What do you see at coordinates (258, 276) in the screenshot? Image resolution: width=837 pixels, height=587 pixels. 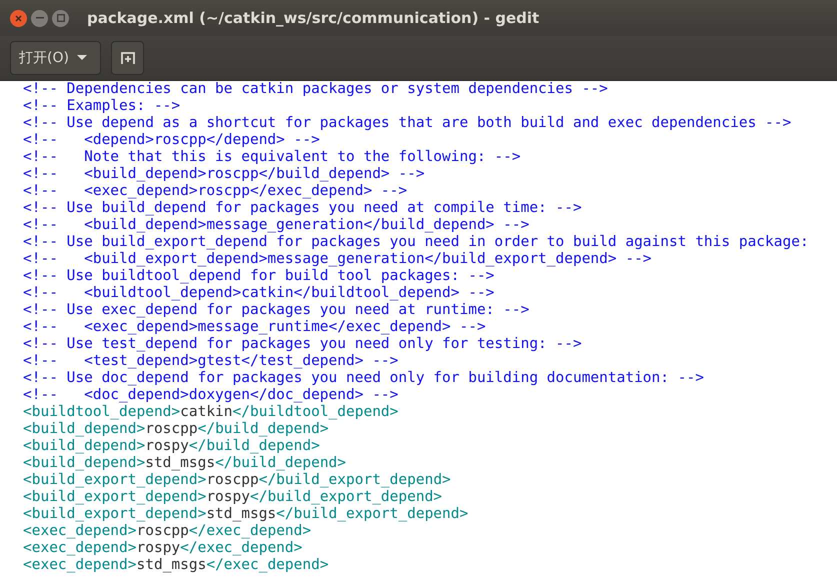 I see `code-comment: <!-- Use buildtool_depend for build tool packages: -->` at bounding box center [258, 276].